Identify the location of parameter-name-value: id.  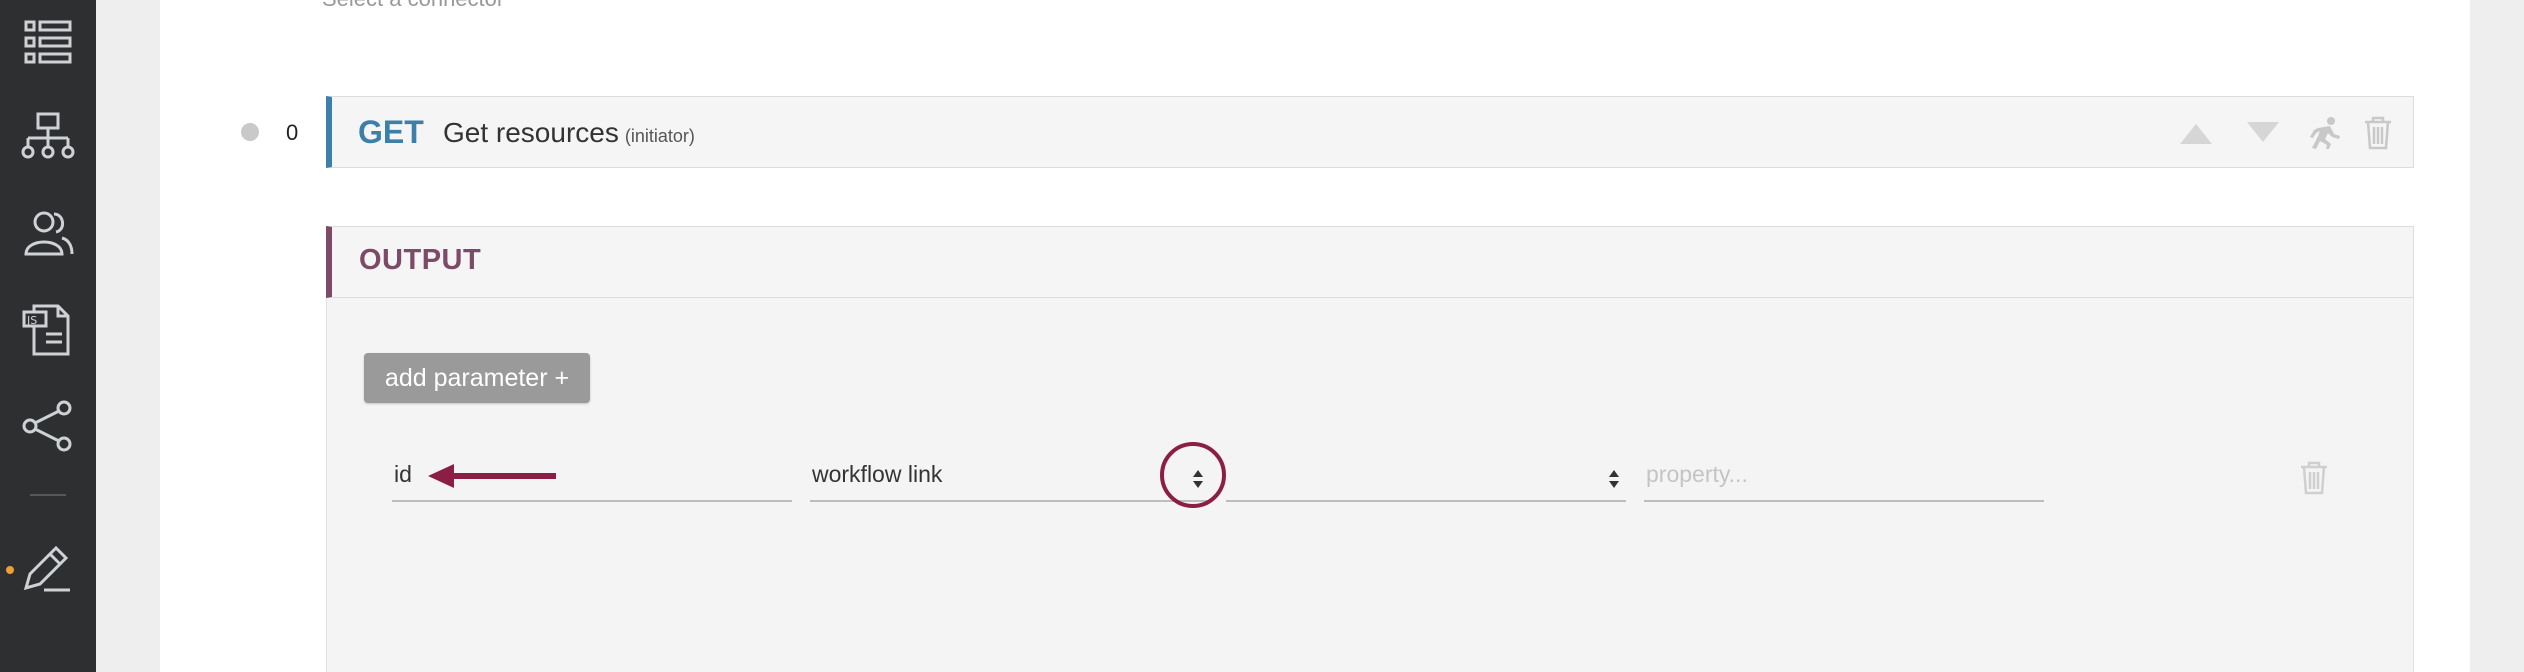
(403, 474).